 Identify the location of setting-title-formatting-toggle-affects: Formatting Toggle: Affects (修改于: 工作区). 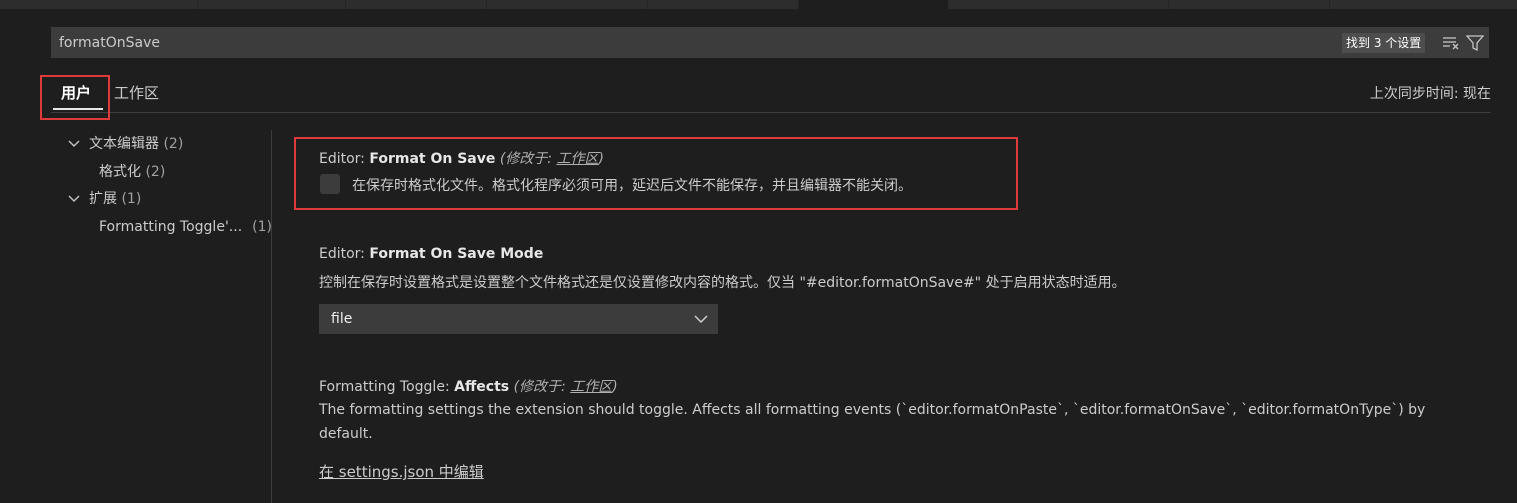
(468, 386).